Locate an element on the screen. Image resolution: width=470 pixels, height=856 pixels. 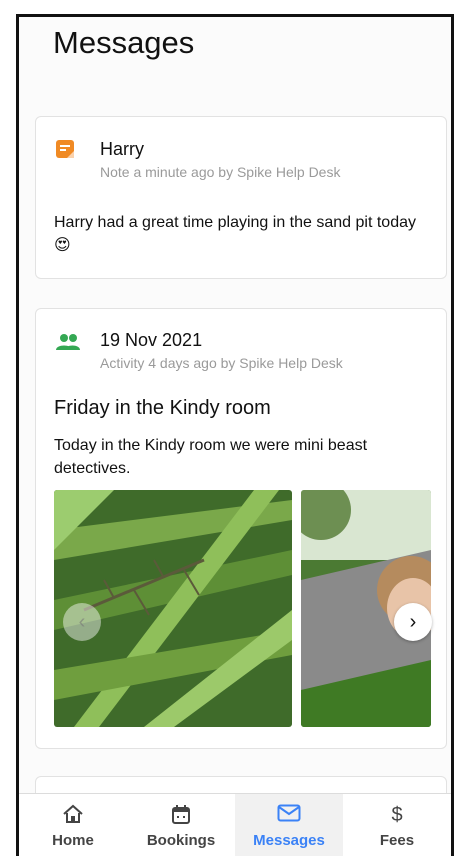
note-icon is located at coordinates (65, 151).